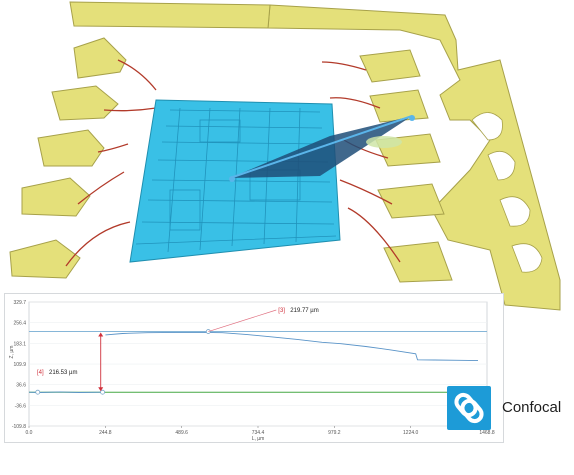 This screenshot has height=475, width=574. I want to click on x-tick-label: 1224.0, so click(411, 433).